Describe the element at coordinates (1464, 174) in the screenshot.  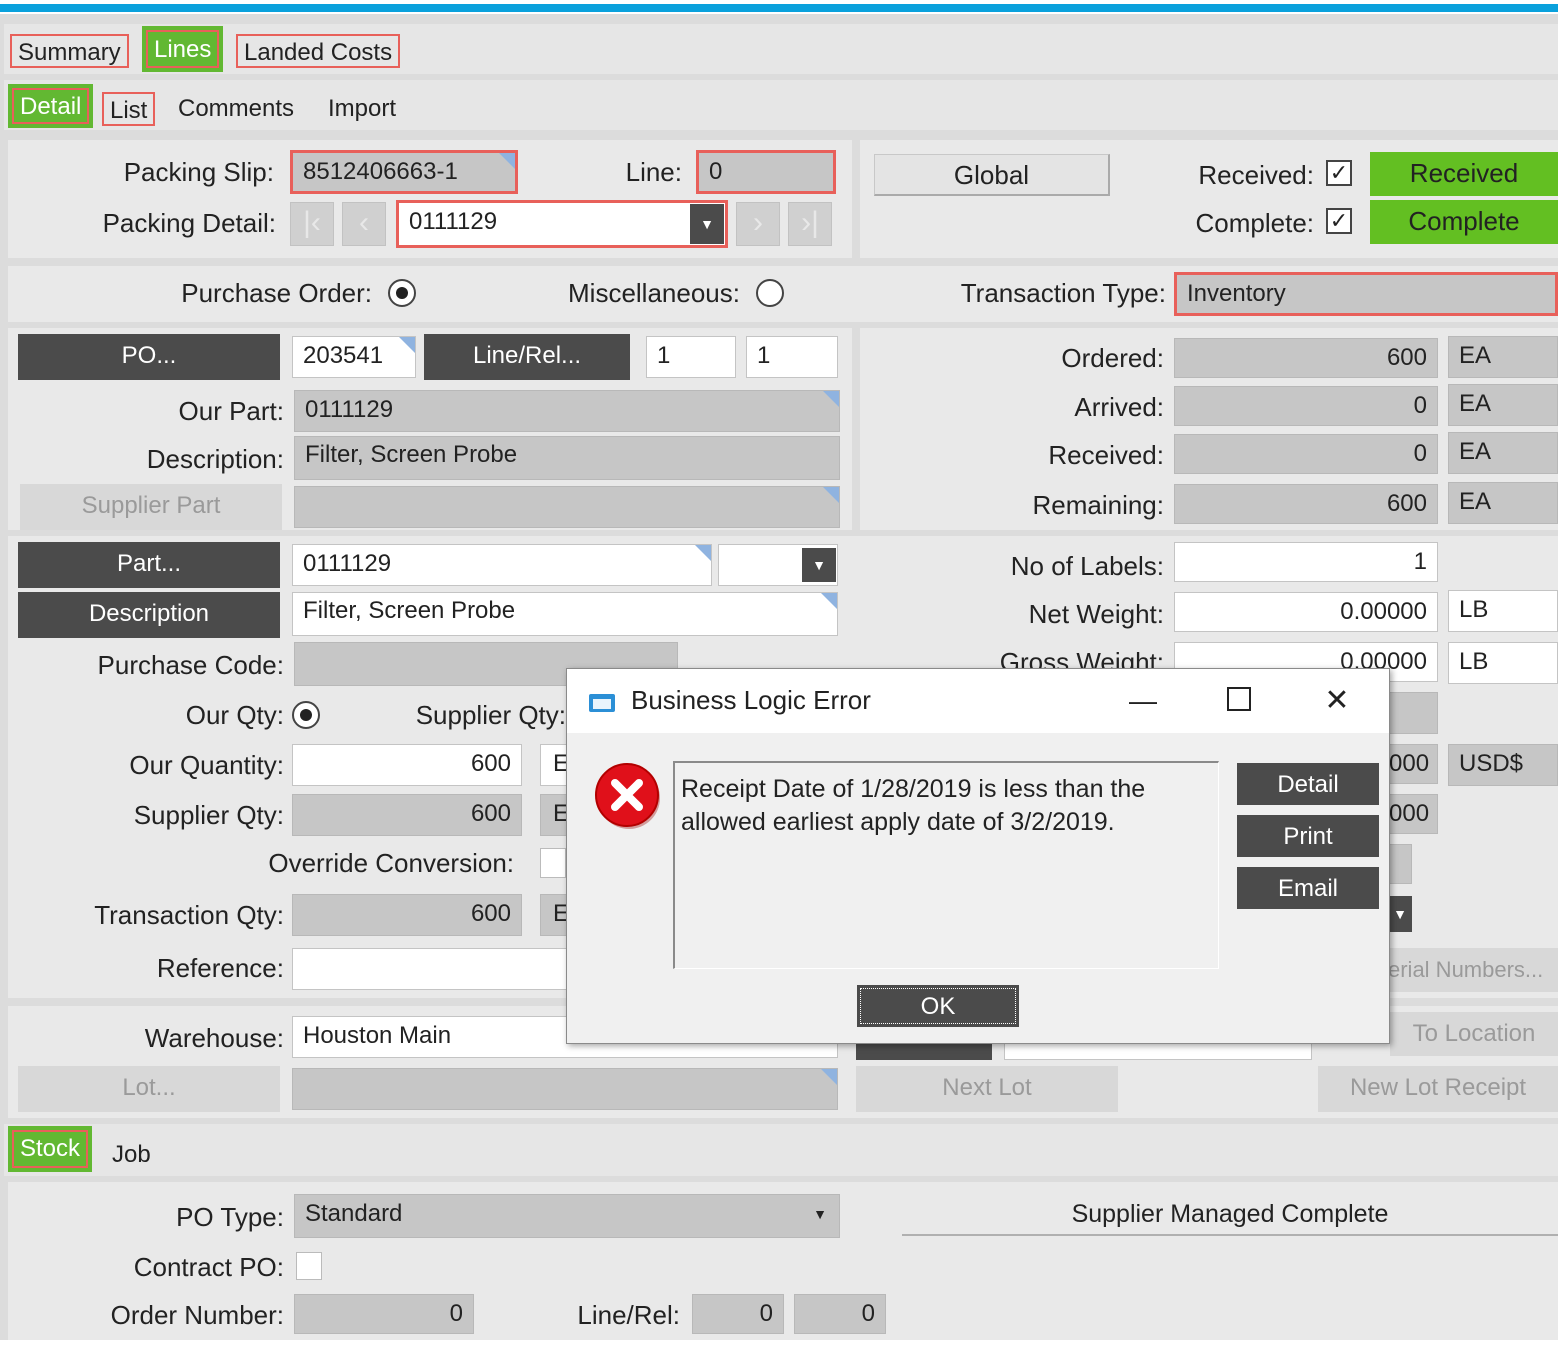
I see `received-button: Received` at that location.